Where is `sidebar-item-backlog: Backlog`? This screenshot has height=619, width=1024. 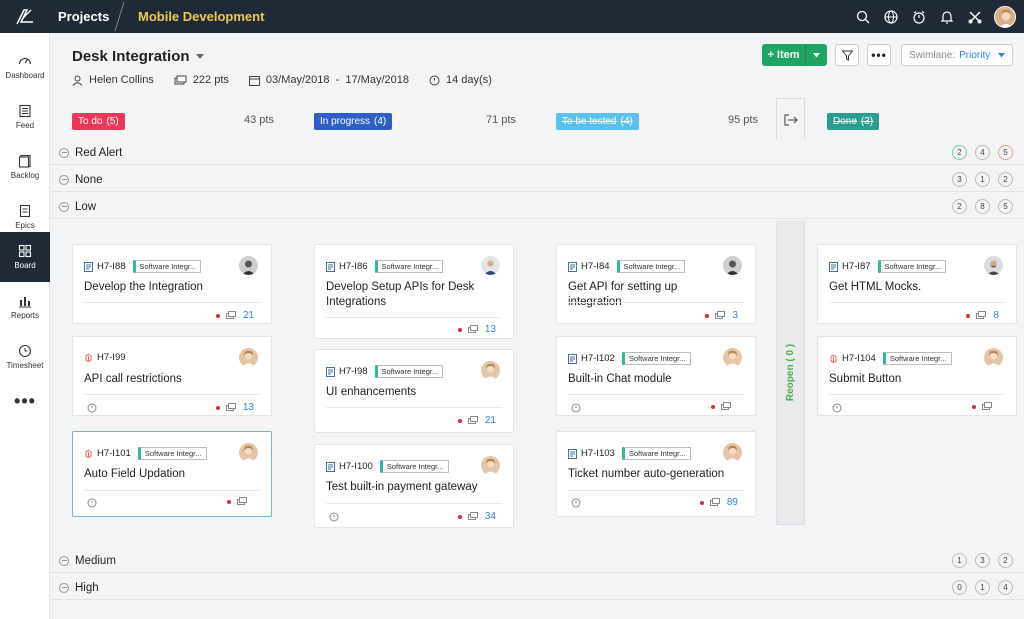 sidebar-item-backlog: Backlog is located at coordinates (25, 167).